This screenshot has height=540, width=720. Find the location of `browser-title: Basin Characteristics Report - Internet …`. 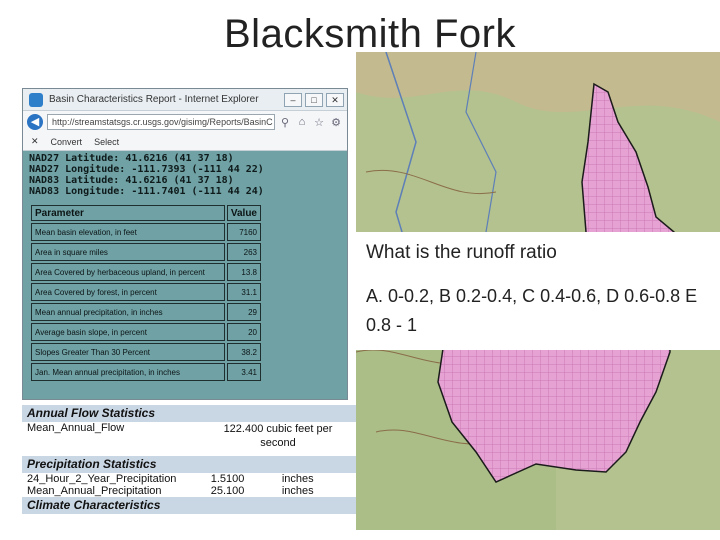

browser-title: Basin Characteristics Report - Internet … is located at coordinates (154, 99).